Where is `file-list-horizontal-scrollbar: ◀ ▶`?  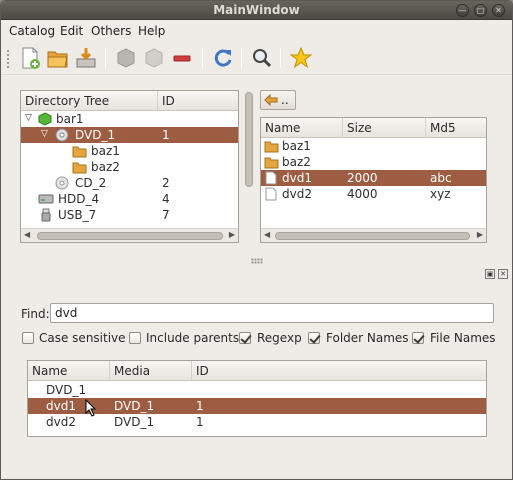 file-list-horizontal-scrollbar: ◀ ▶ is located at coordinates (373, 235).